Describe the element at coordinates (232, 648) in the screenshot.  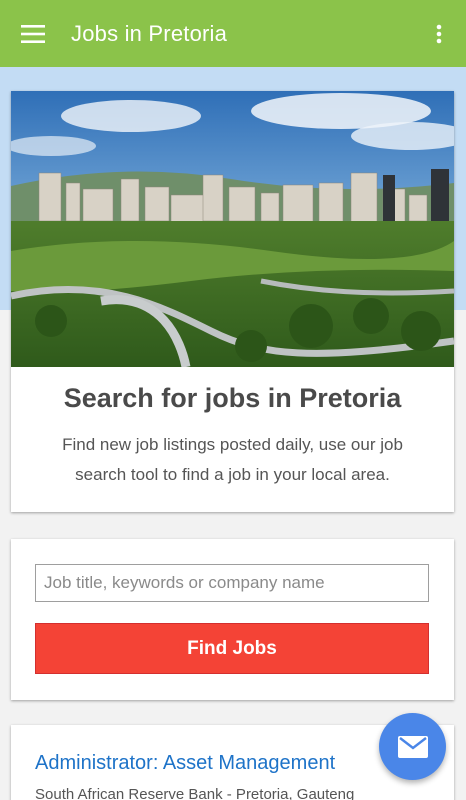
I see `find-jobs-button: Find Jobs` at that location.